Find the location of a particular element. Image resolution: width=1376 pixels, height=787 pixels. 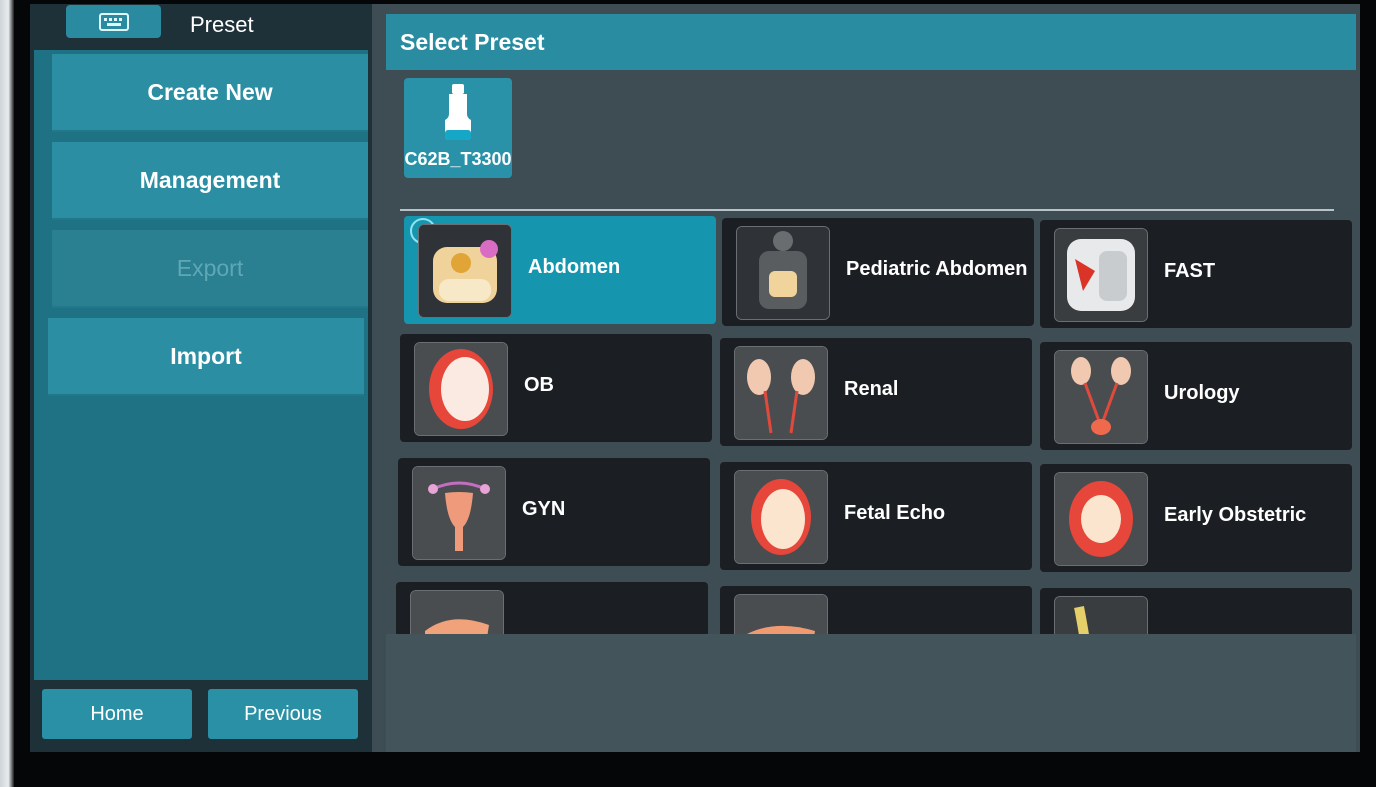

preset-fetal-echo: Fetal Echo is located at coordinates (876, 516).